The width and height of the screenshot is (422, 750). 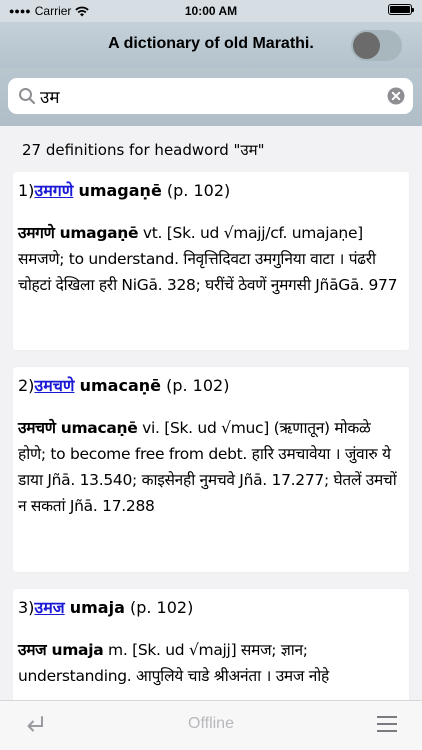 I want to click on headword-link: उमचणे, so click(x=54, y=385).